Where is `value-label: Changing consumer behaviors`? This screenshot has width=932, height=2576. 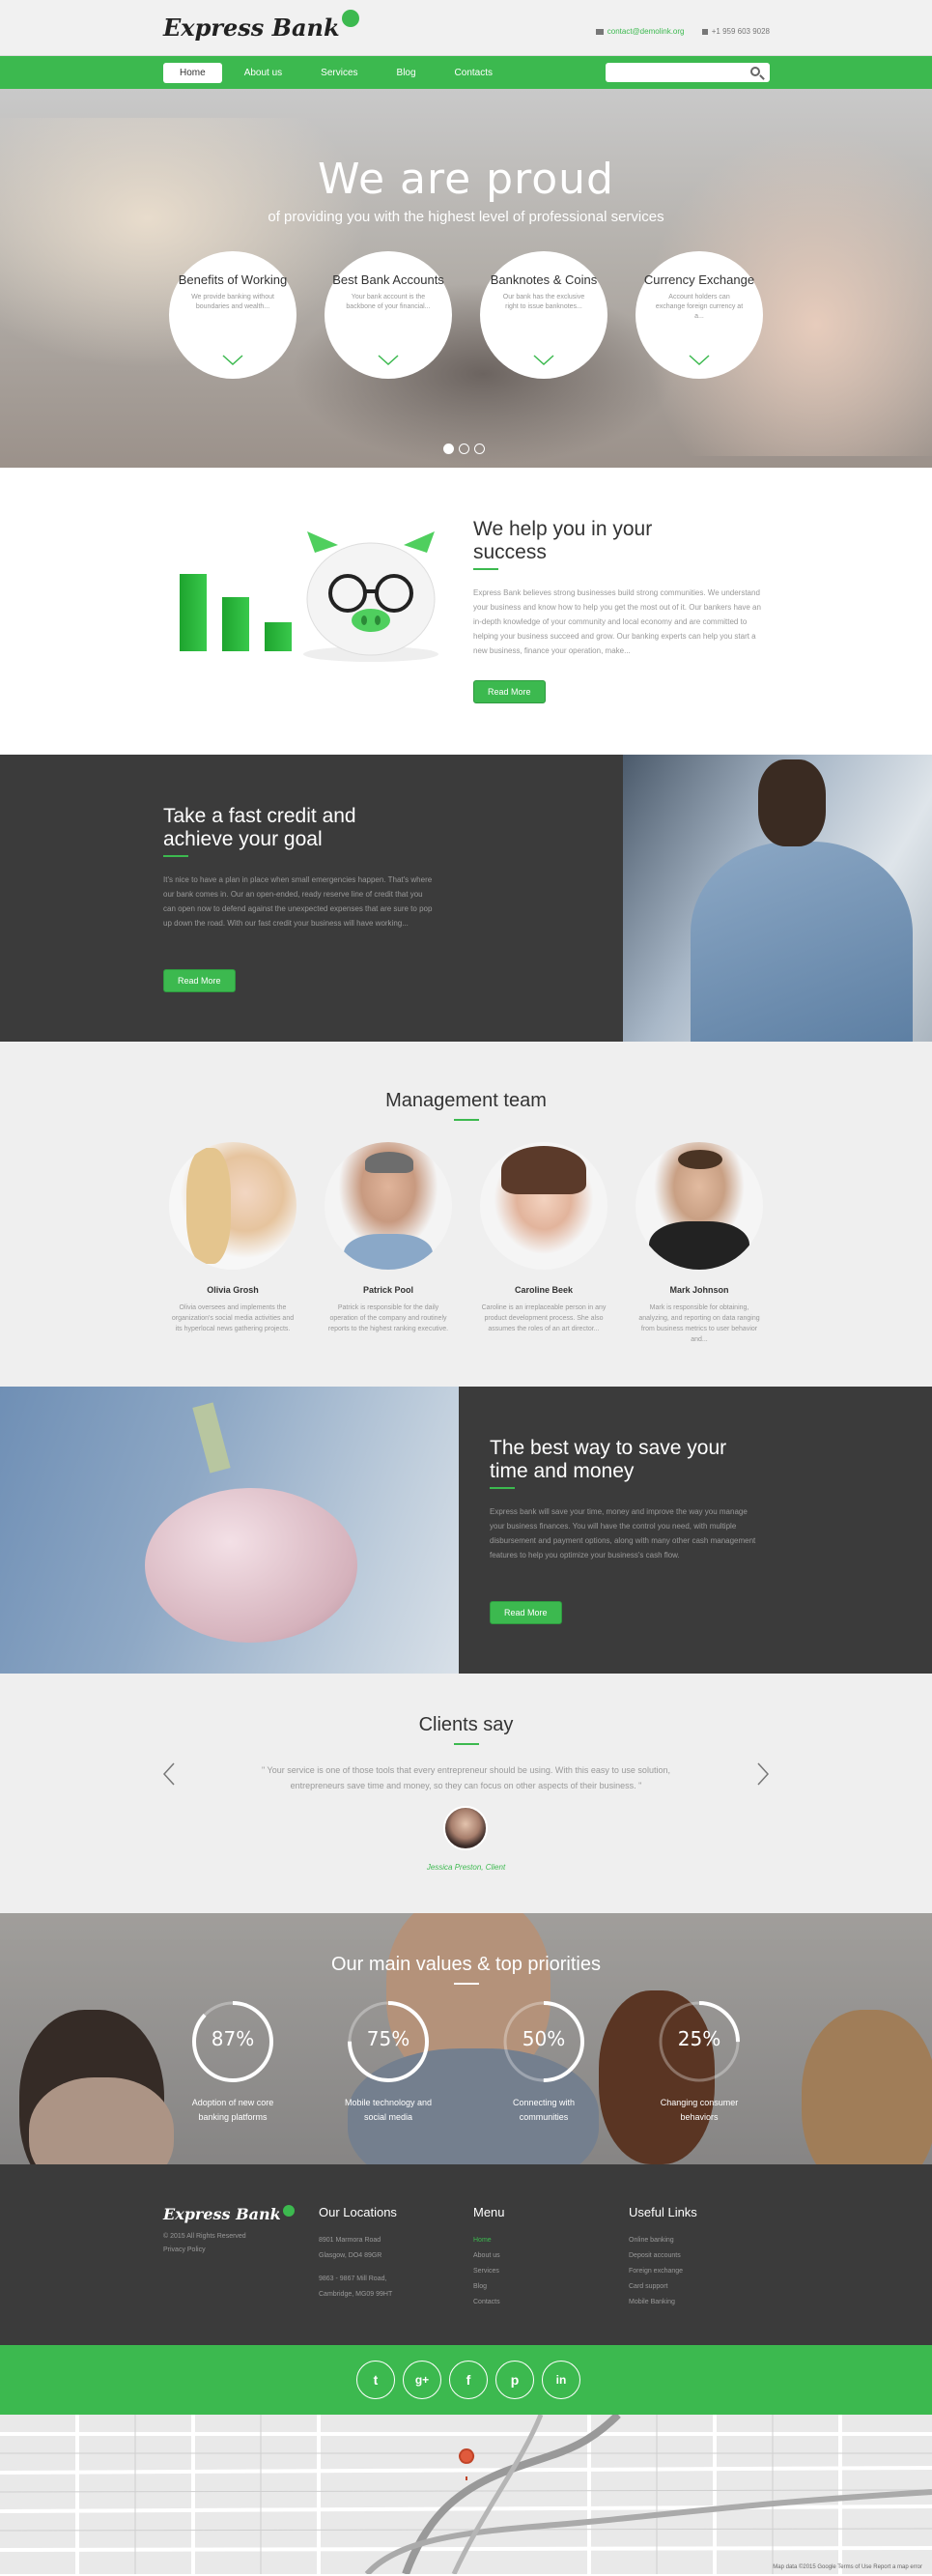 value-label: Changing consumer behaviors is located at coordinates (700, 2110).